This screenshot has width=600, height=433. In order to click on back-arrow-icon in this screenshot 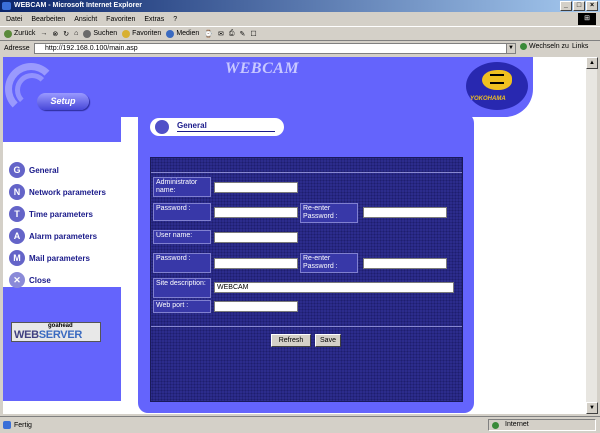, I will do `click(8, 33)`.